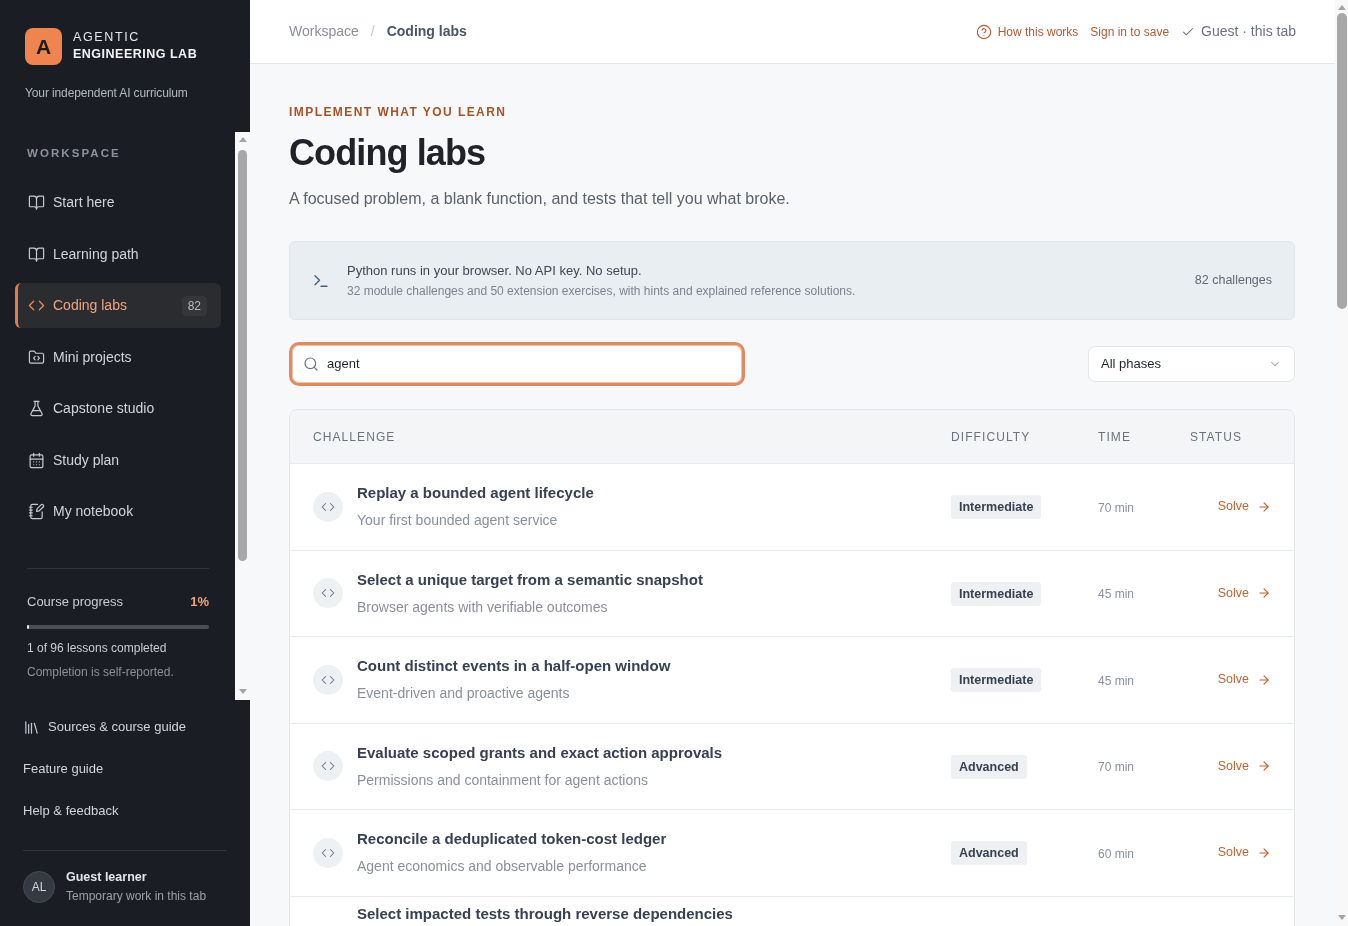 This screenshot has height=926, width=1348. What do you see at coordinates (74, 153) in the screenshot?
I see `section-label: WORKSPACE` at bounding box center [74, 153].